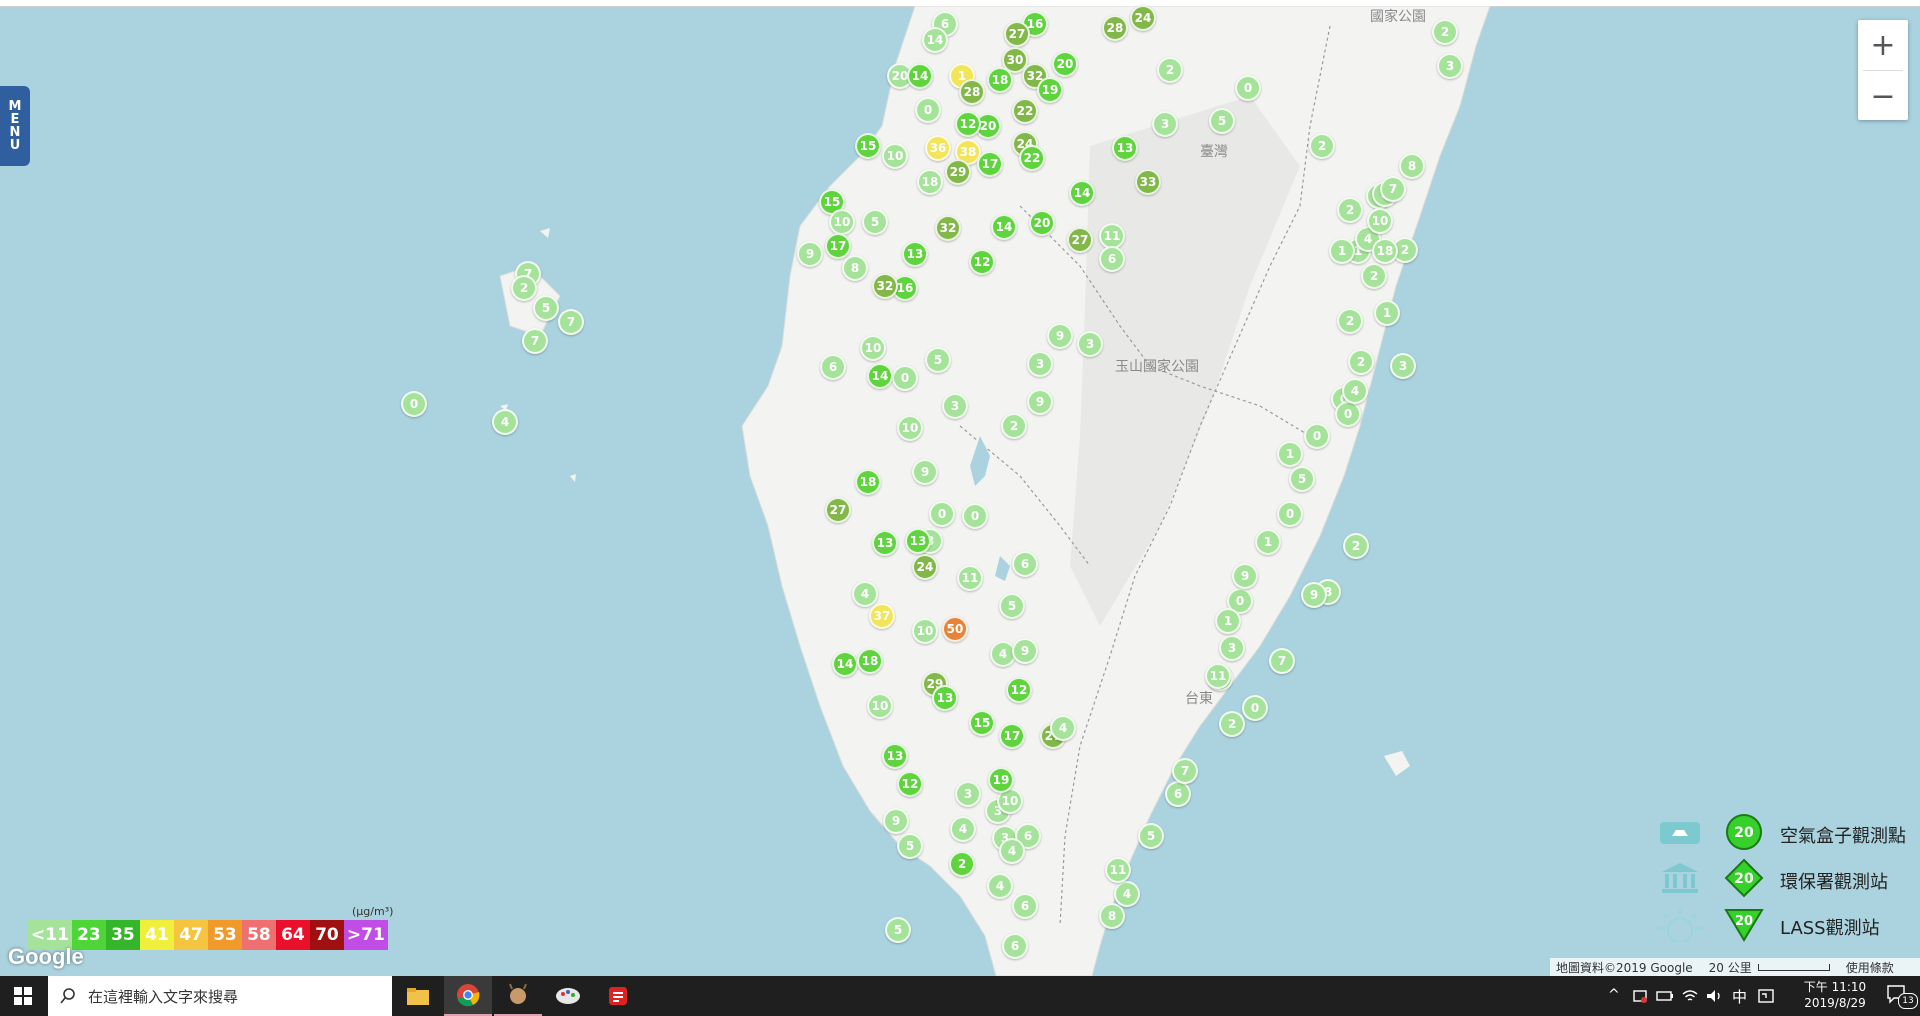 This screenshot has width=1920, height=1016. I want to click on airbox-marker: 29, so click(958, 172).